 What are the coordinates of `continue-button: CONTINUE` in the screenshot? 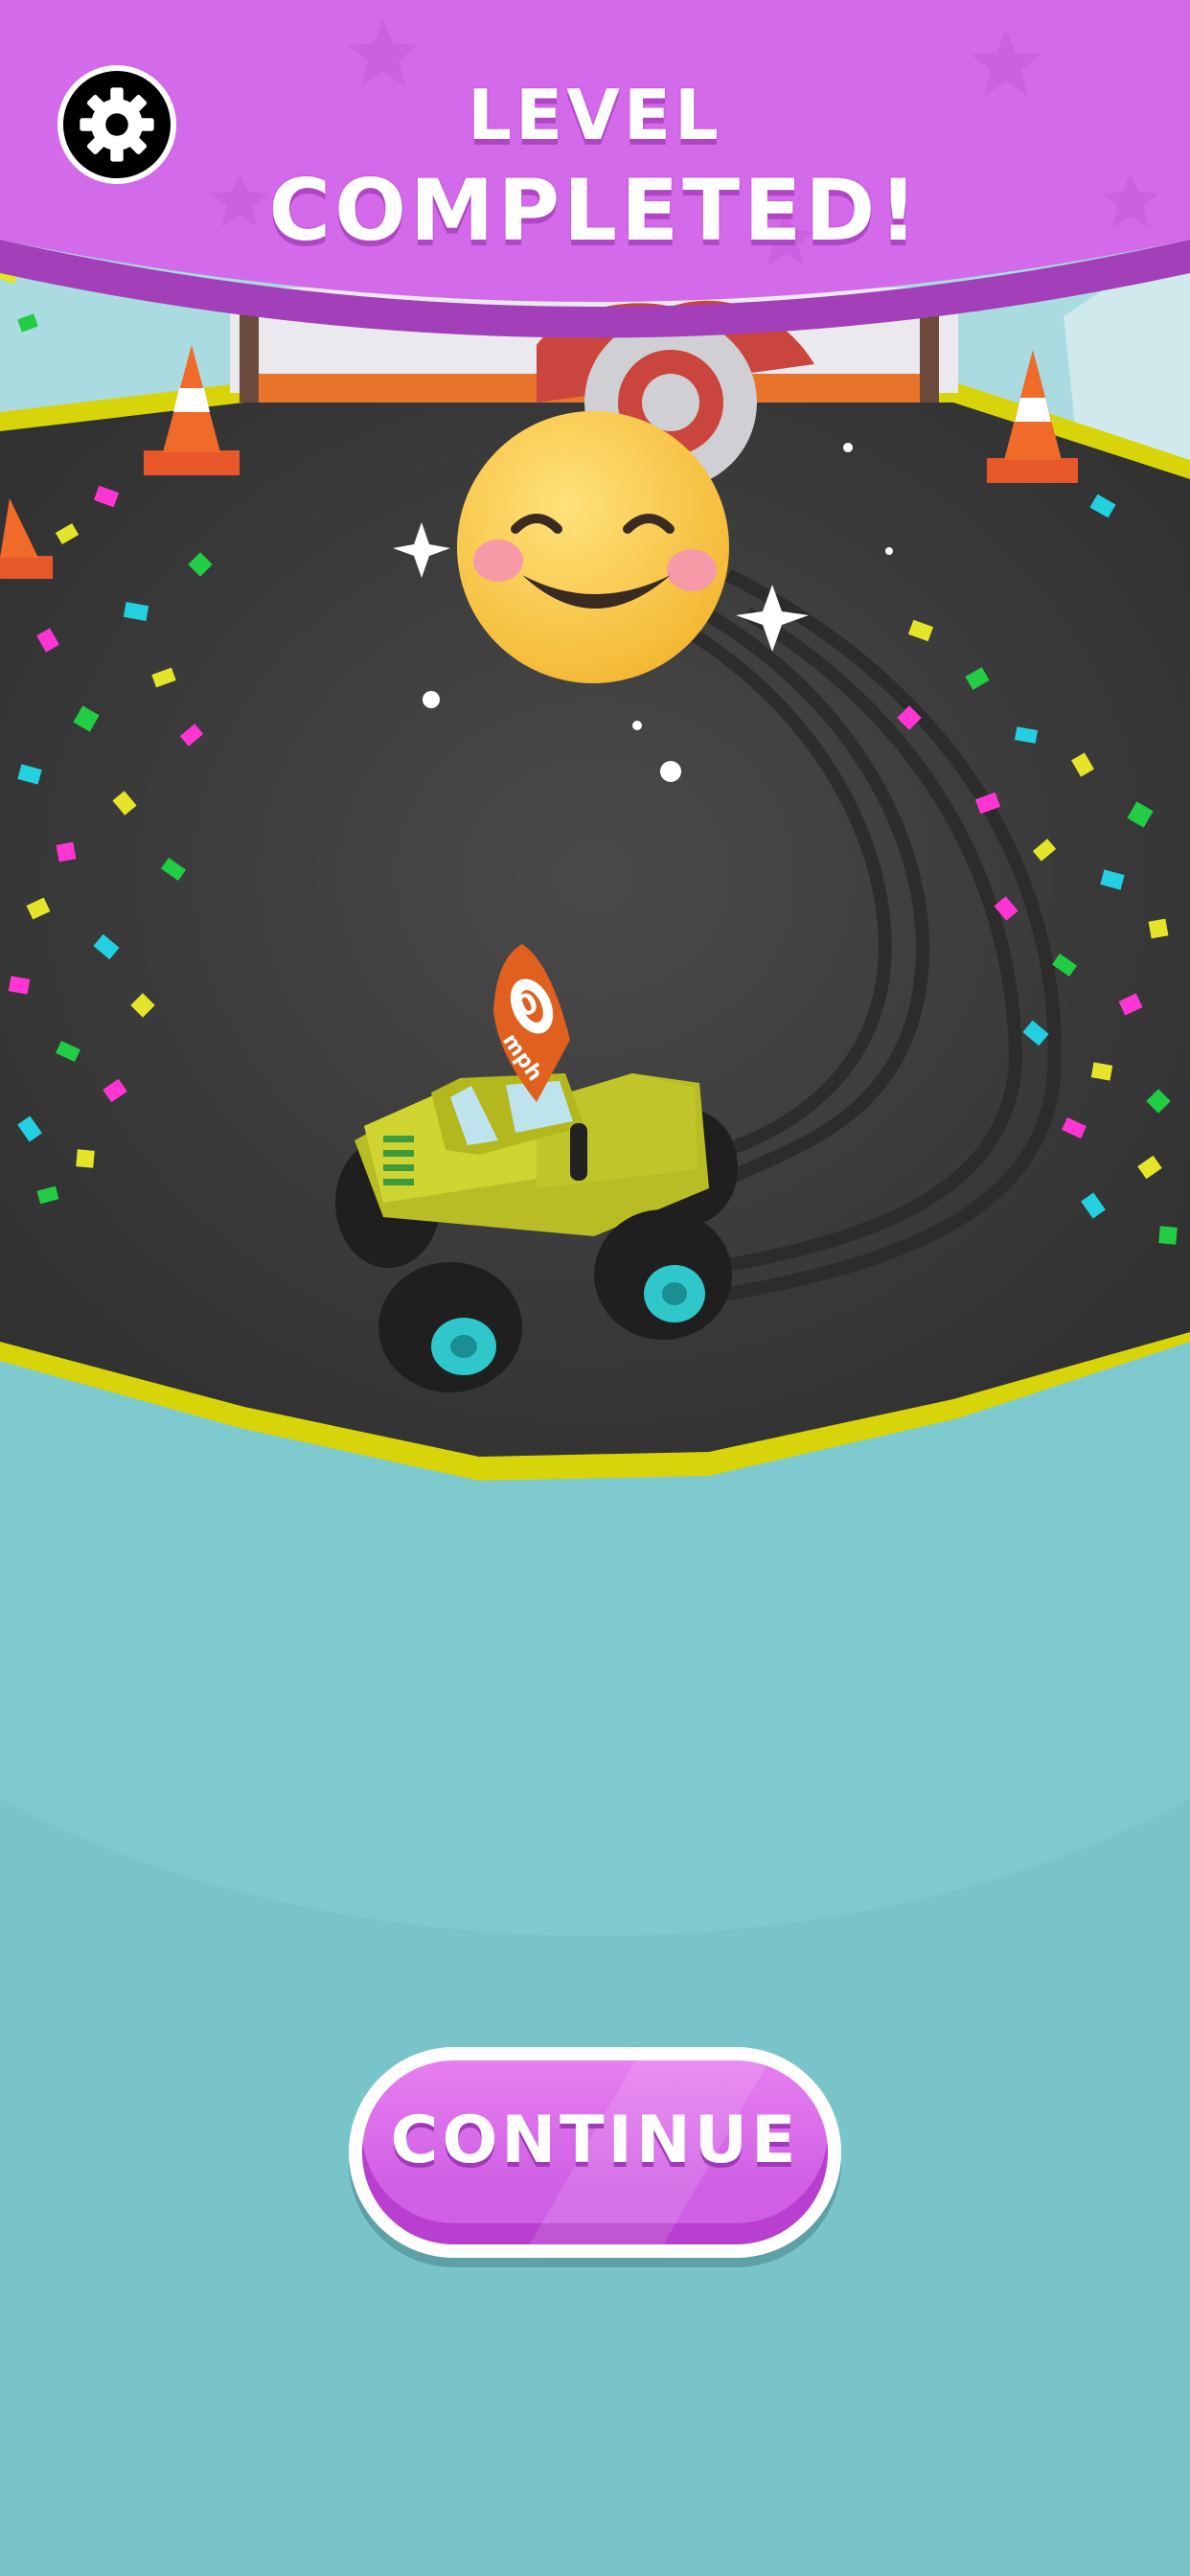 It's located at (595, 2152).